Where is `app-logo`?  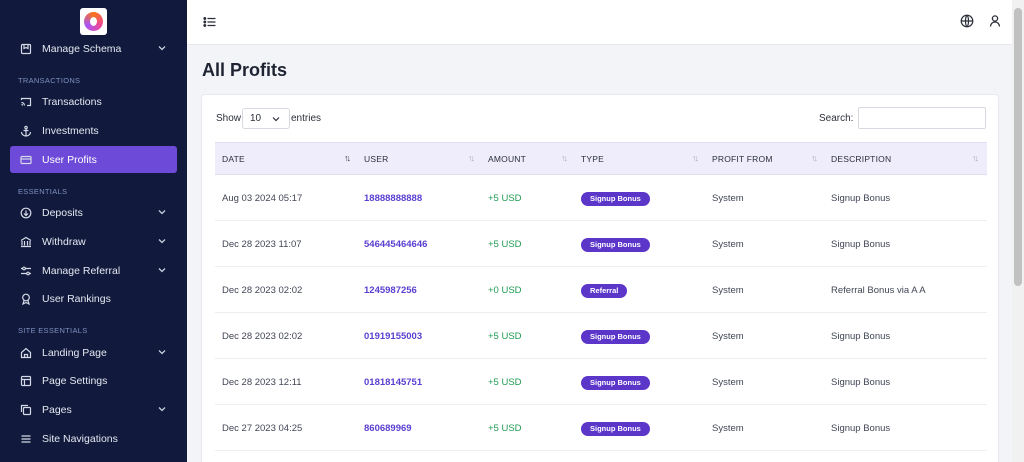
app-logo is located at coordinates (93, 21).